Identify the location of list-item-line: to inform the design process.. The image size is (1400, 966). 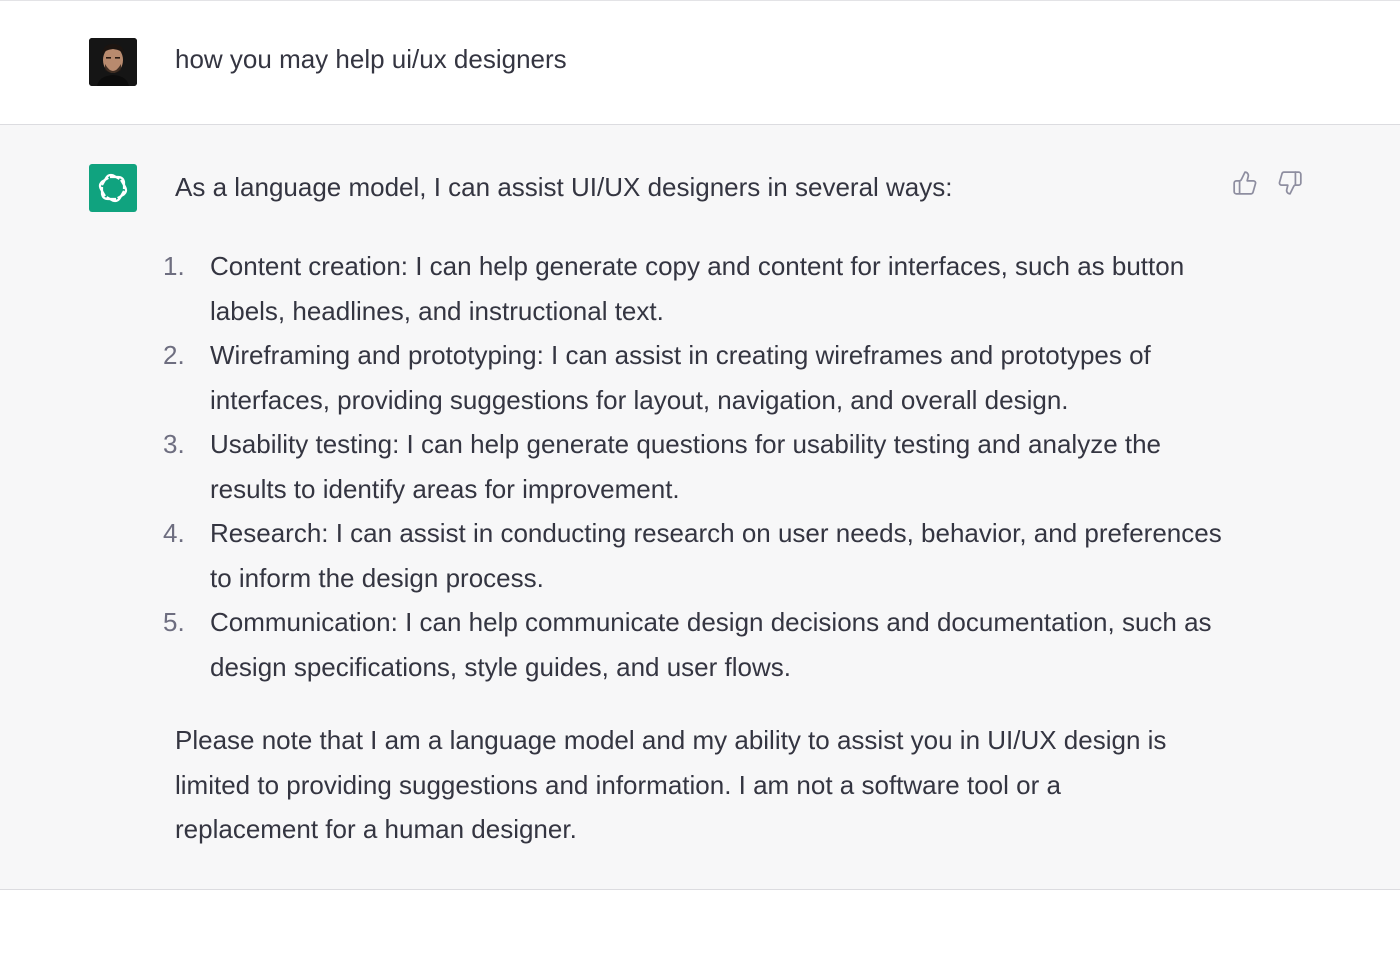
(377, 577).